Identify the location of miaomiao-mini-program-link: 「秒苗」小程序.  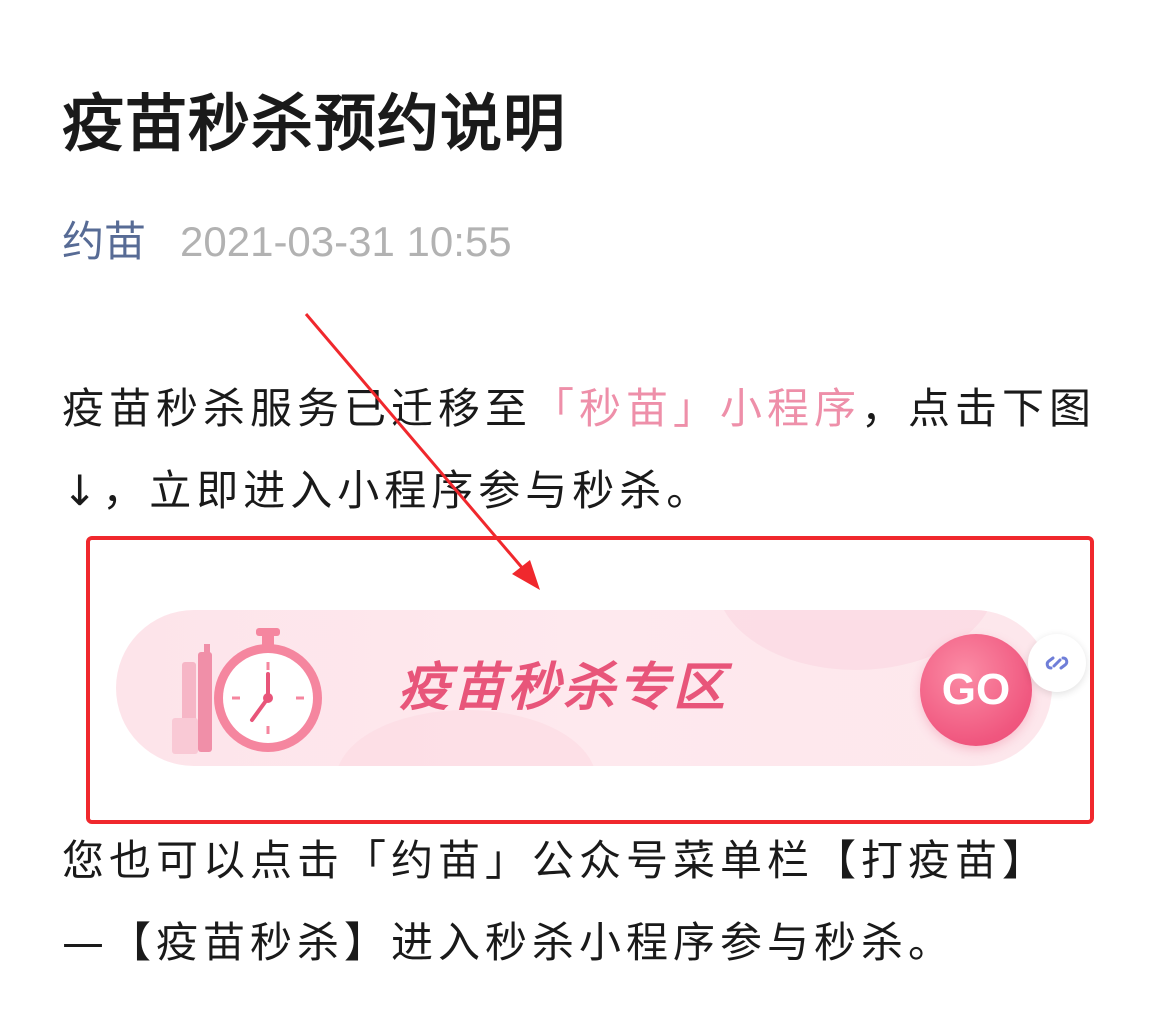
(696, 408).